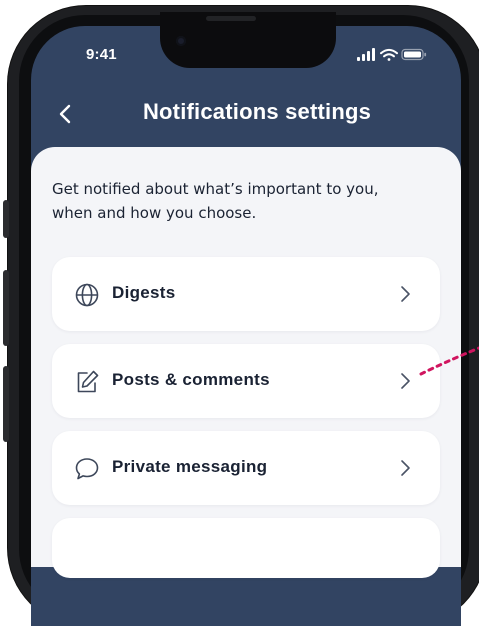 The image size is (479, 626). Describe the element at coordinates (6, 404) in the screenshot. I see `volume-down-button` at that location.